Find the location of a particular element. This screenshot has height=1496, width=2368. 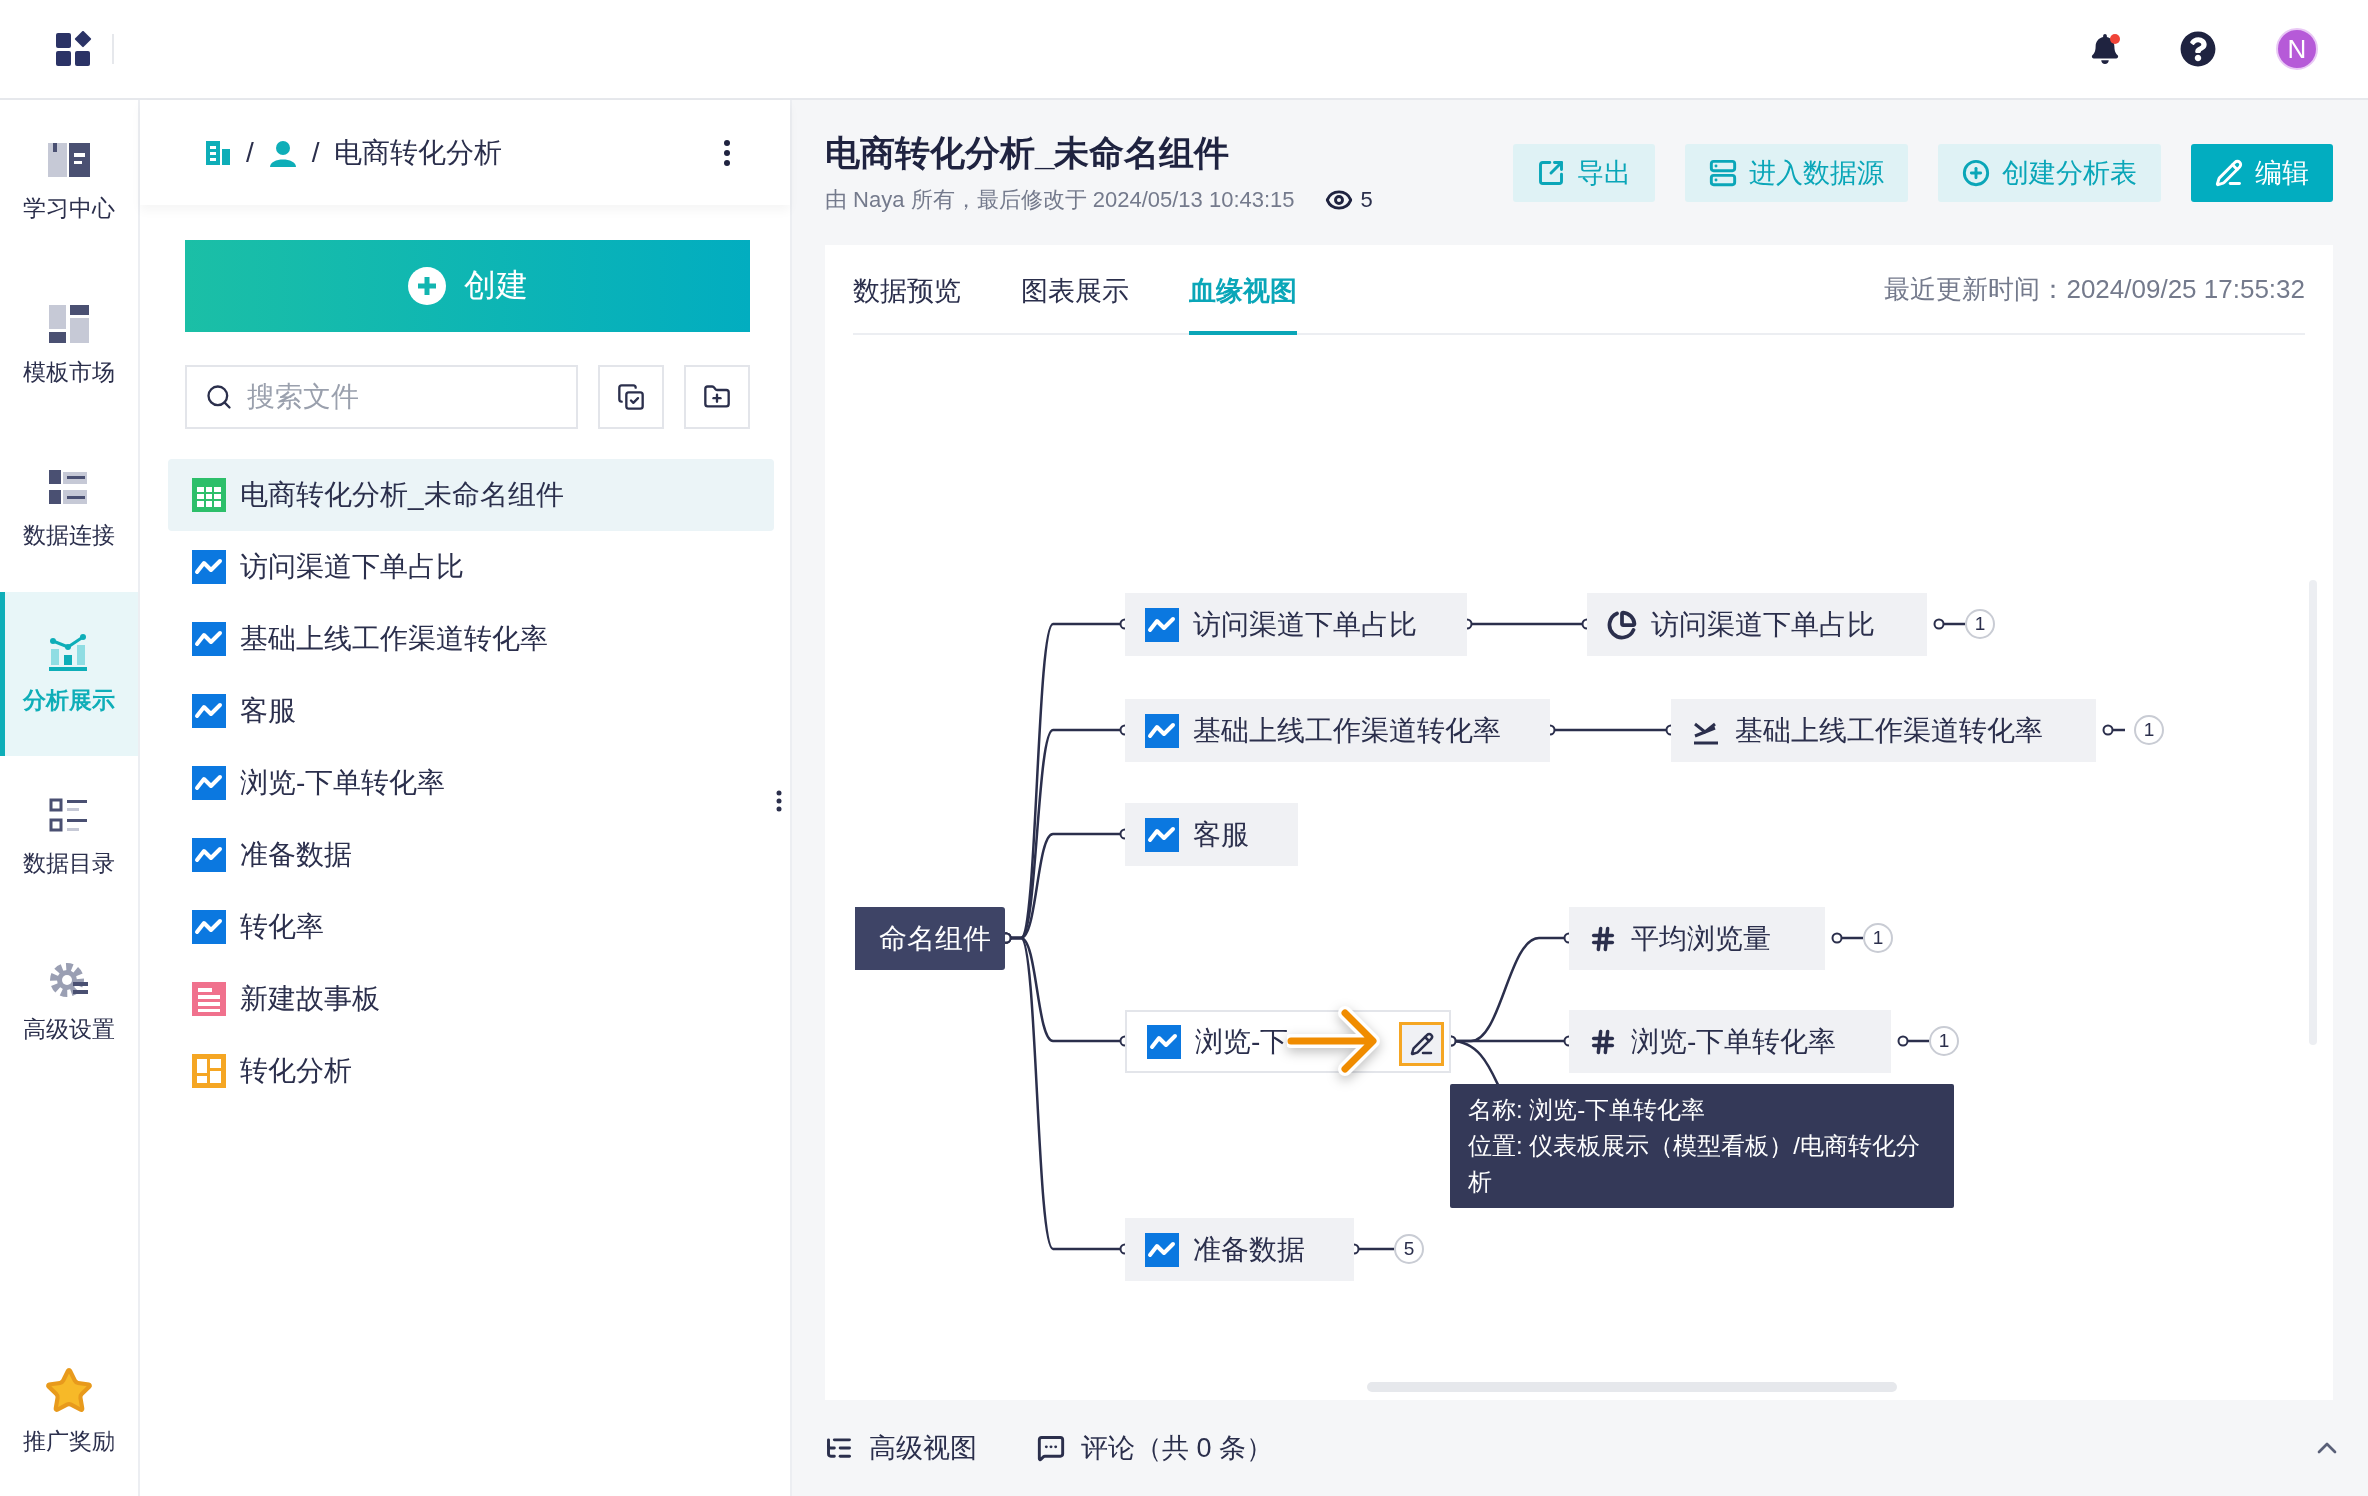

file-name: 新建故事板 is located at coordinates (310, 999).